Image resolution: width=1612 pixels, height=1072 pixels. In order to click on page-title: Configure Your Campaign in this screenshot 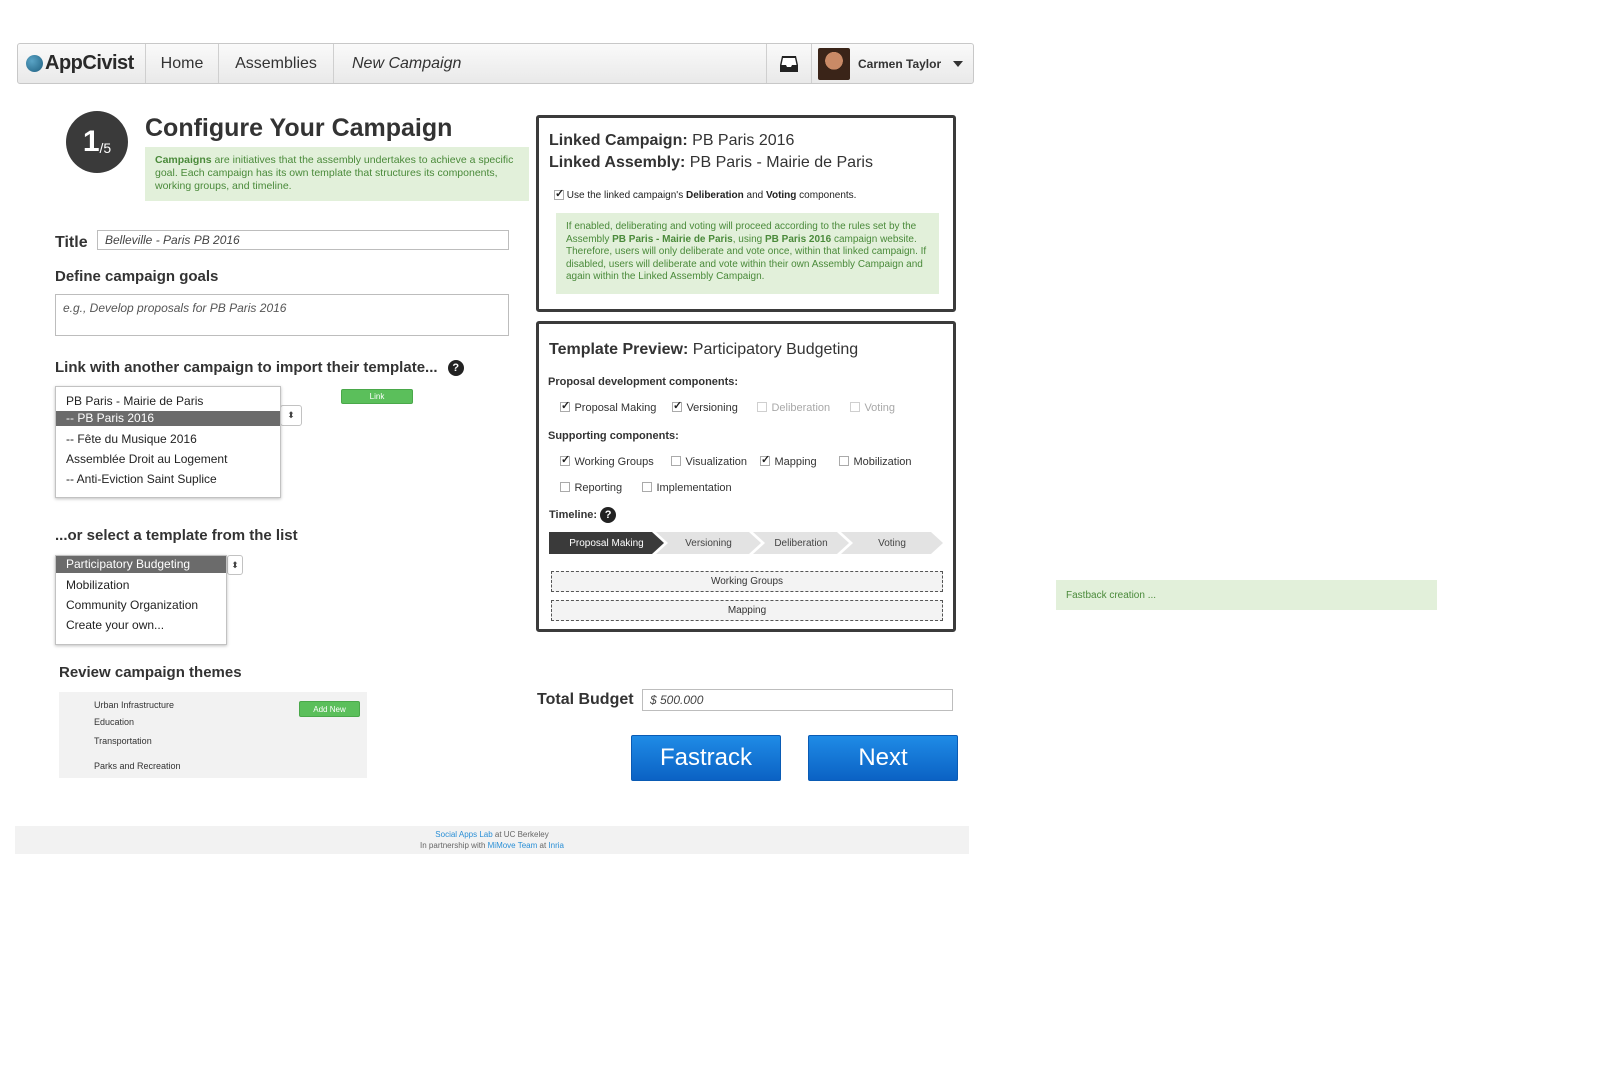, I will do `click(299, 128)`.